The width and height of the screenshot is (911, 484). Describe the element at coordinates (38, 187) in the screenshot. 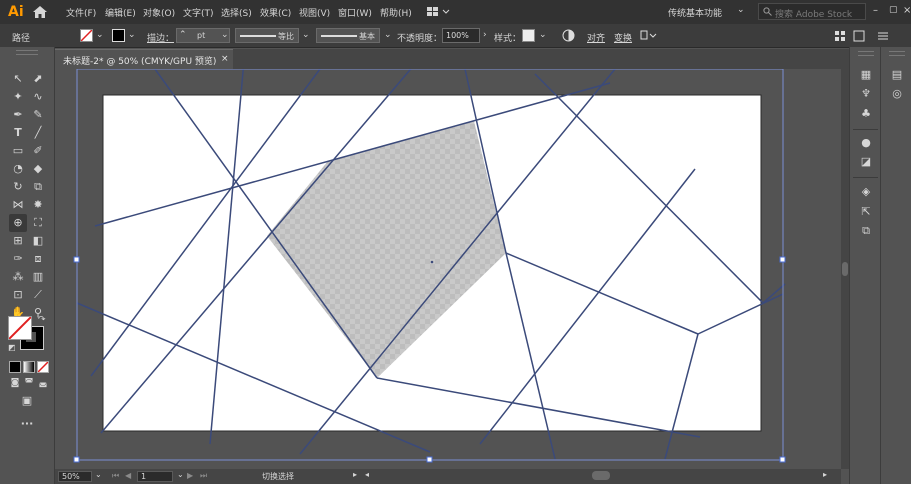

I see `scale-tool-icon: ⧉` at that location.